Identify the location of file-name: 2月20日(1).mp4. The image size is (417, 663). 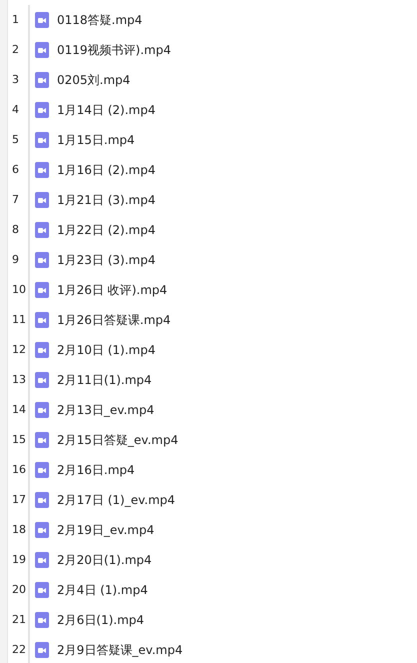
(104, 560).